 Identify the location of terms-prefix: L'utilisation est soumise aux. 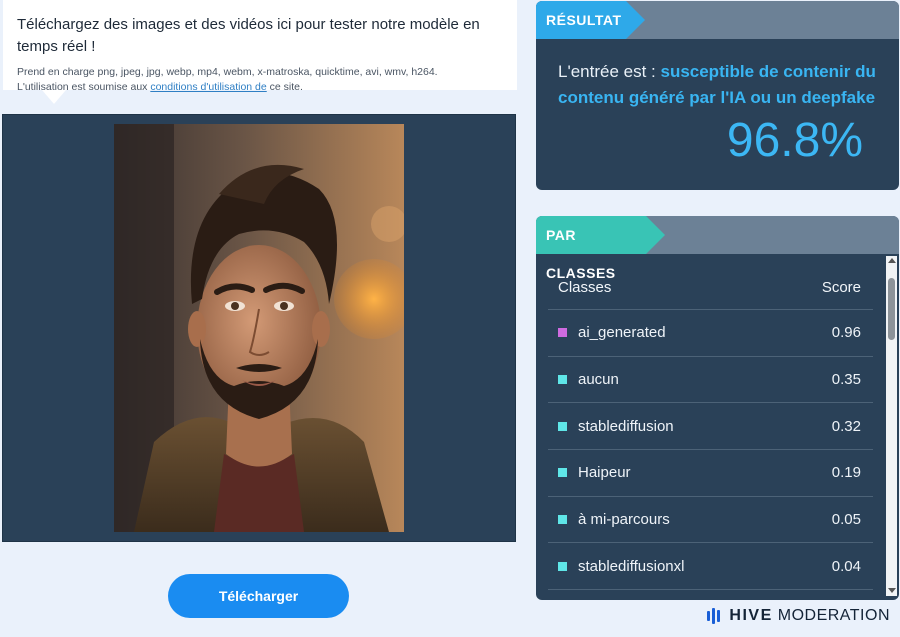
(84, 87).